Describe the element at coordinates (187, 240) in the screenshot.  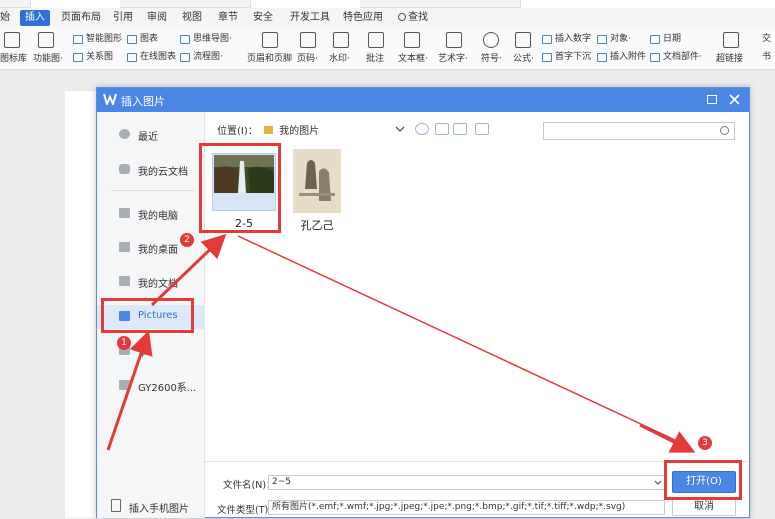
I see `step-badge-2: 2` at that location.